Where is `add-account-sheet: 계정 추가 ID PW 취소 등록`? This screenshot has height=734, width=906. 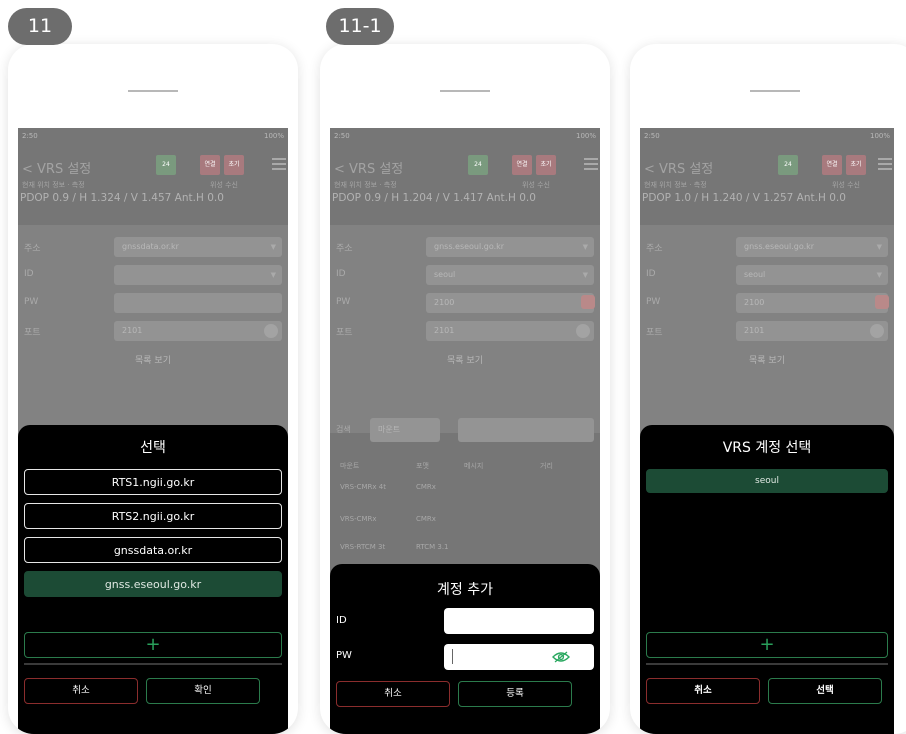 add-account-sheet: 계정 추가 ID PW 취소 등록 is located at coordinates (465, 649).